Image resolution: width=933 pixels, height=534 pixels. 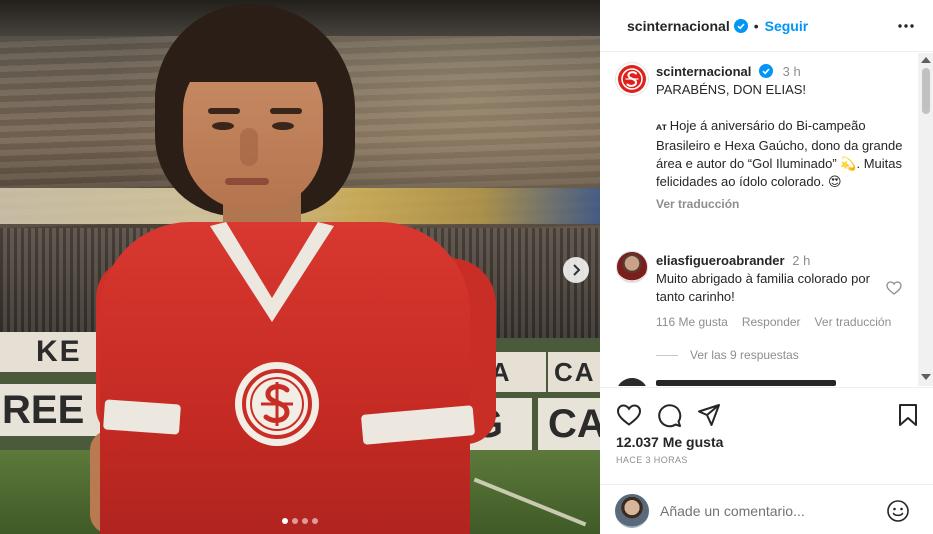 What do you see at coordinates (247, 181) in the screenshot?
I see `player-mouth` at bounding box center [247, 181].